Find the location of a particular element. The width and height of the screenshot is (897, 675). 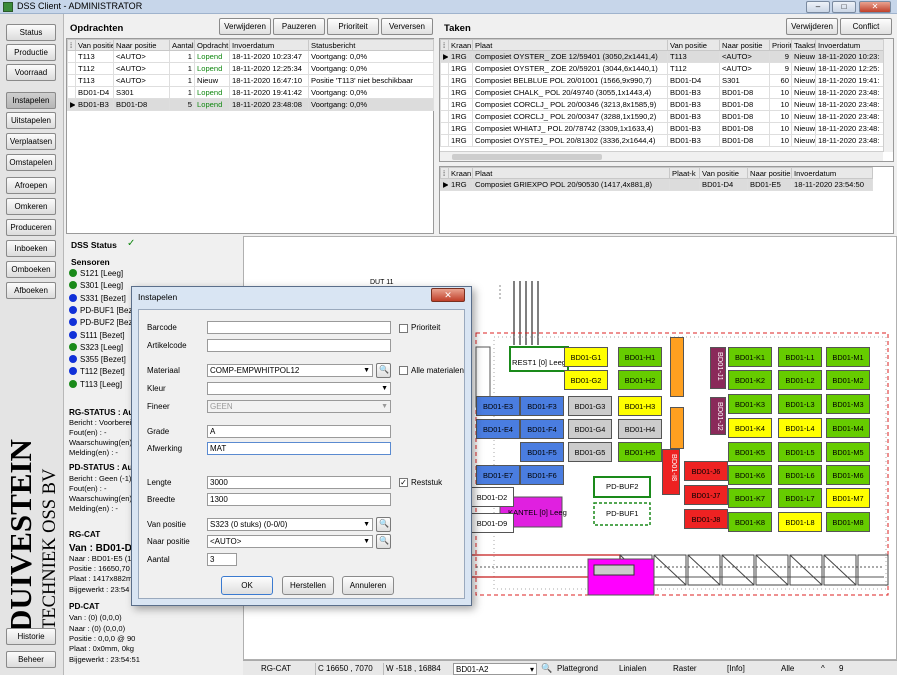

aantal-input: 3 is located at coordinates (222, 559).